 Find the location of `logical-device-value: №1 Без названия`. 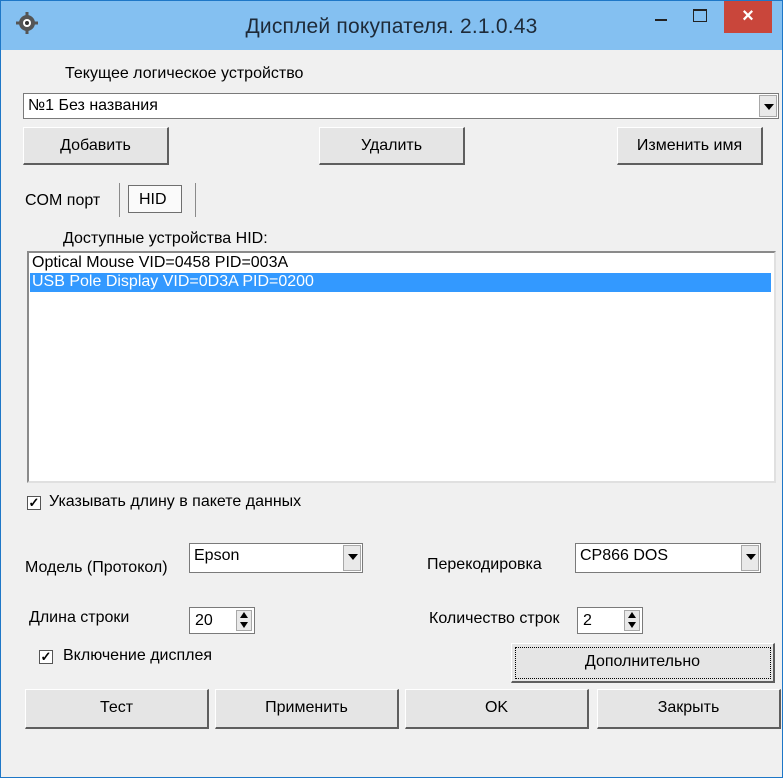

logical-device-value: №1 Без названия is located at coordinates (93, 105).